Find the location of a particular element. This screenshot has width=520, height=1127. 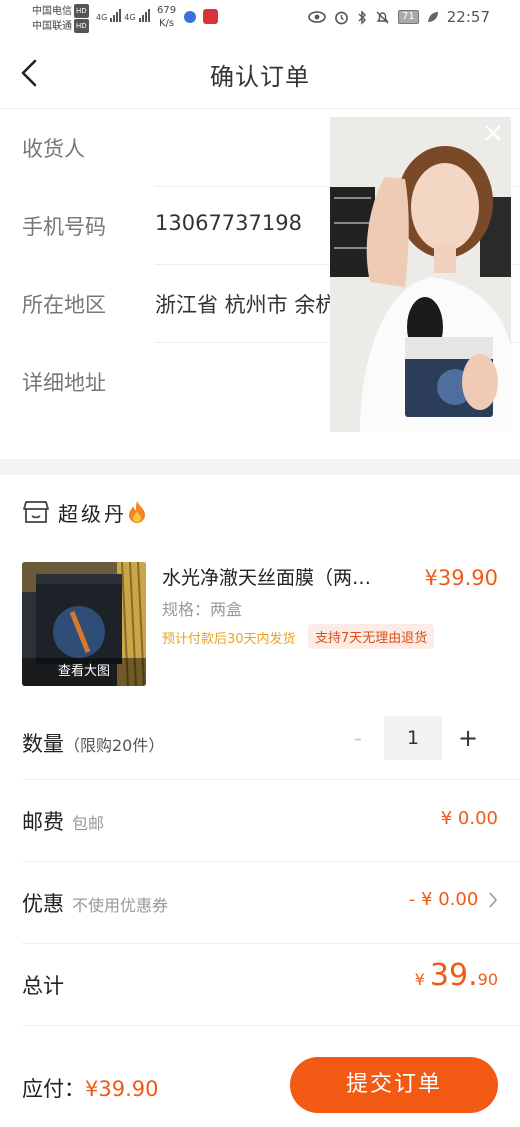

payable-value: ¥39.90 is located at coordinates (122, 1089).